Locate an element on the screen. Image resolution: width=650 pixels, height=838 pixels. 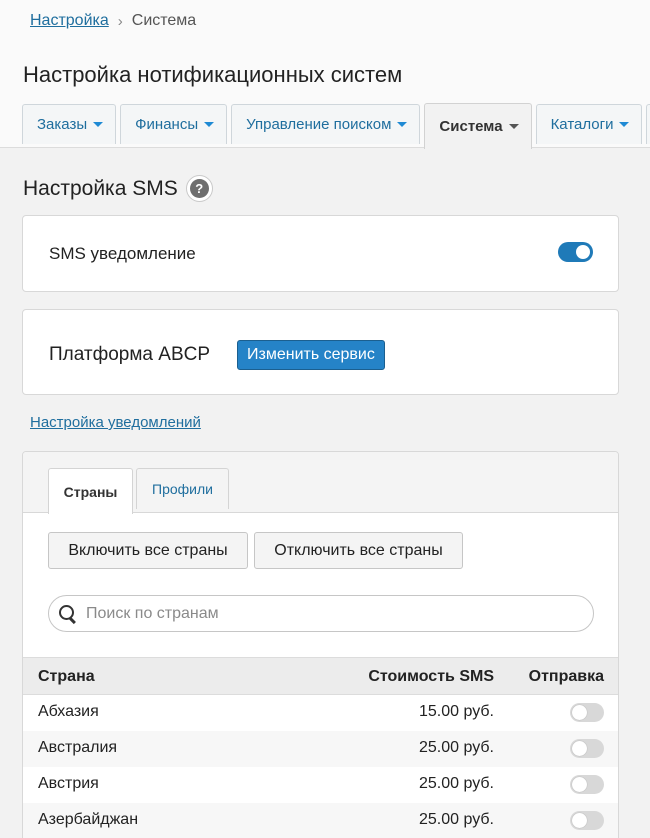
disable-all-countries-button: Отключить все страны is located at coordinates (358, 550).